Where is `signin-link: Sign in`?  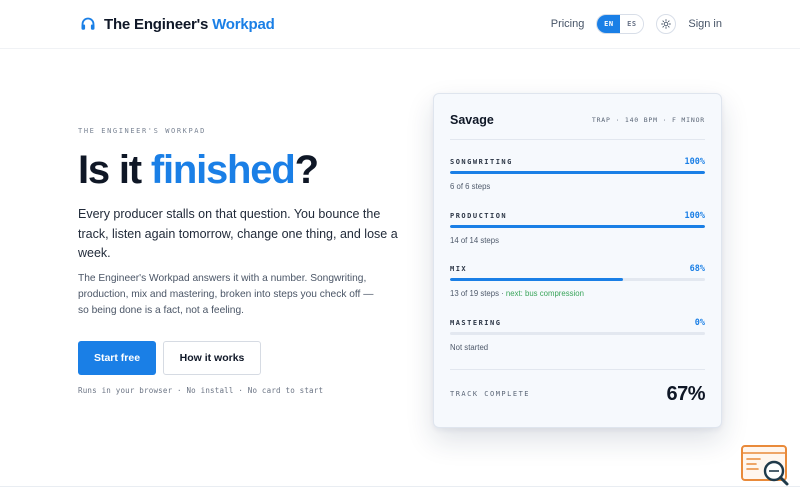 signin-link: Sign in is located at coordinates (705, 24).